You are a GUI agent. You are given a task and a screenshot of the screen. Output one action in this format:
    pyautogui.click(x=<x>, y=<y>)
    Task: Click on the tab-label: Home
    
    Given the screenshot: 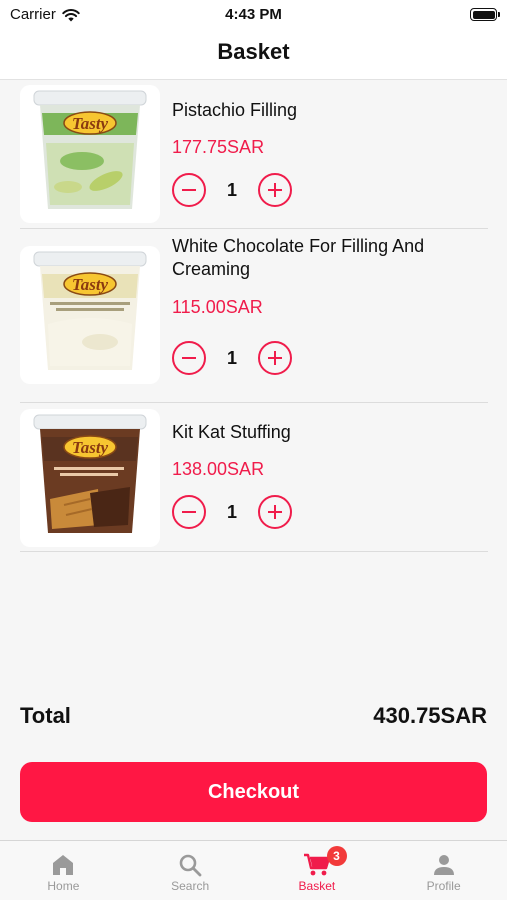 What is the action you would take?
    pyautogui.click(x=63, y=886)
    